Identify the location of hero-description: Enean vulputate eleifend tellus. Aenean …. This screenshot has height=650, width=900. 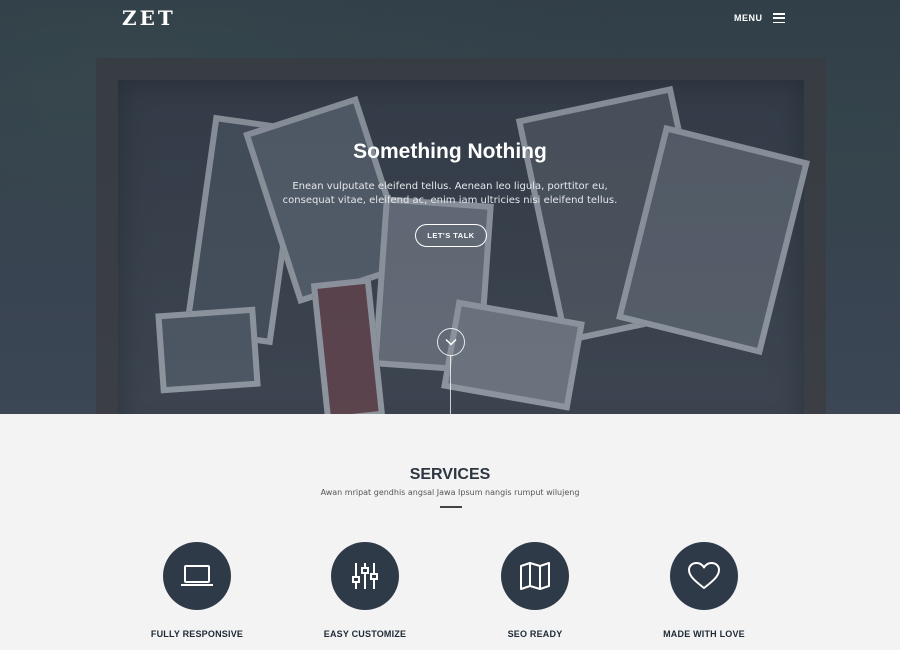
(450, 193).